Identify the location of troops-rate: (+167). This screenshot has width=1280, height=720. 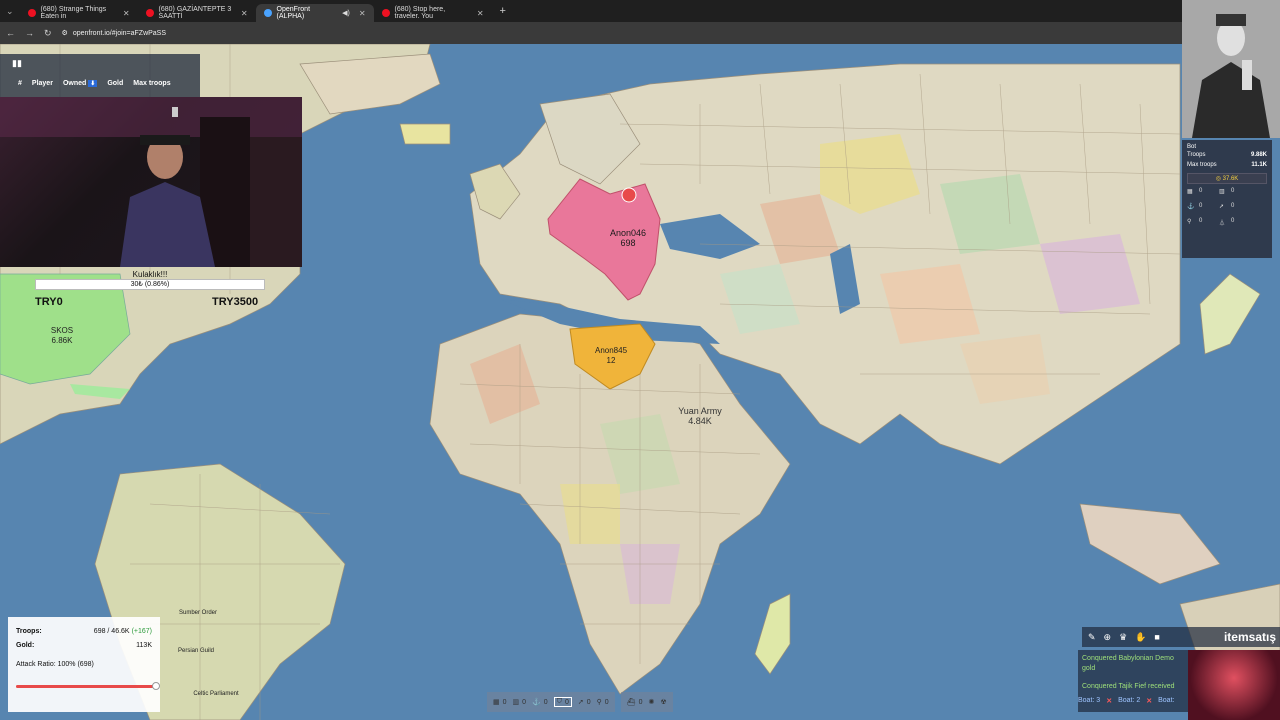
(141, 631).